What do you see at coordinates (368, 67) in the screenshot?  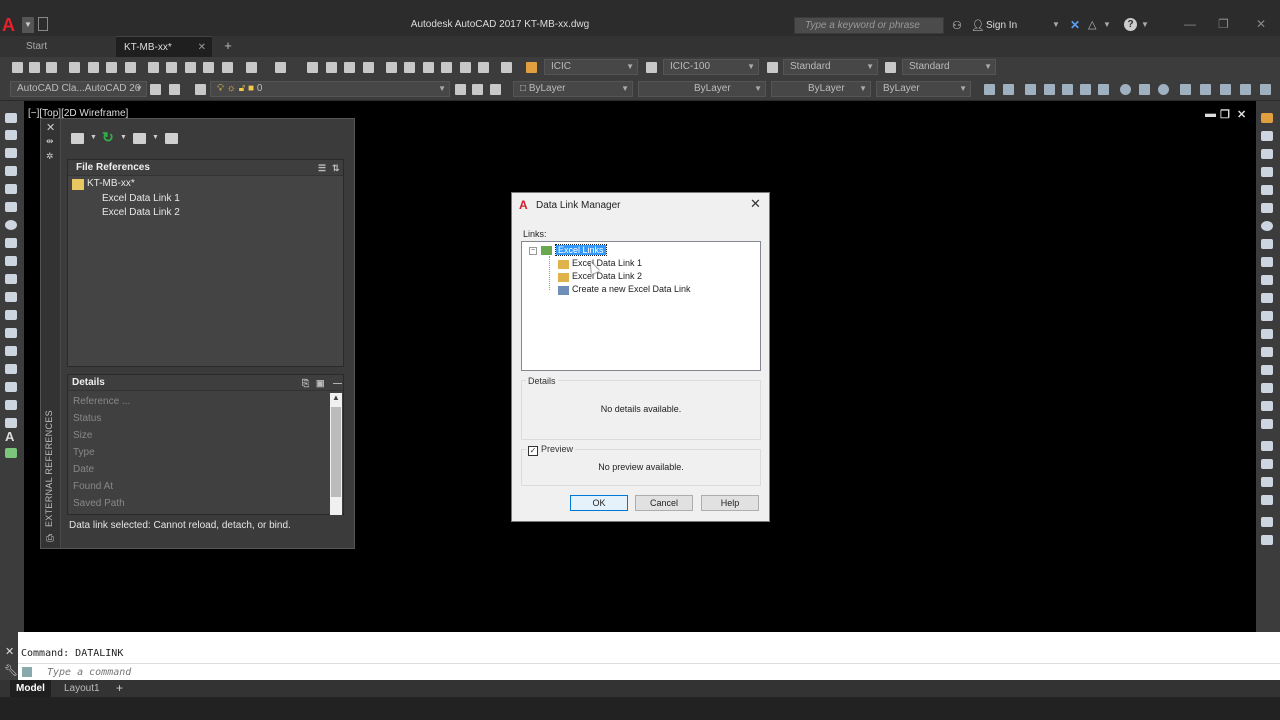 I see `zoom-previous-icon` at bounding box center [368, 67].